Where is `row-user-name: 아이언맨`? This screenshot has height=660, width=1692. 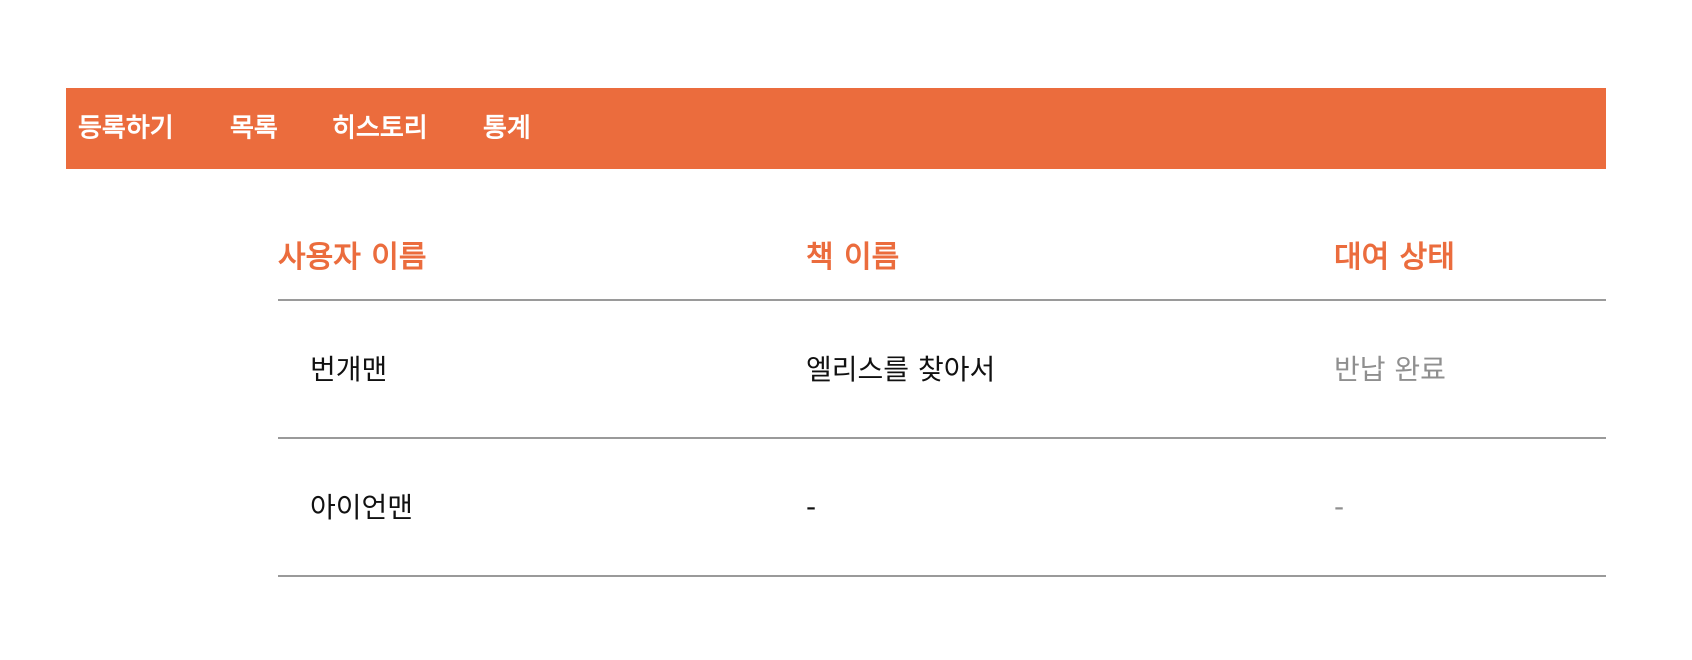
row-user-name: 아이언맨 is located at coordinates (362, 508).